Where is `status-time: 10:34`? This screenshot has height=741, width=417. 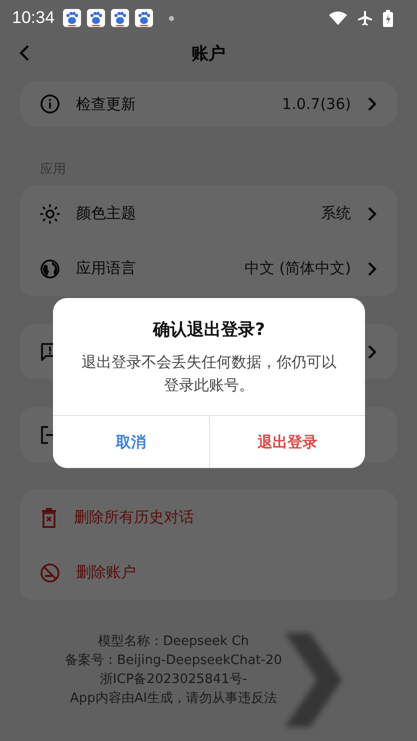 status-time: 10:34 is located at coordinates (33, 18).